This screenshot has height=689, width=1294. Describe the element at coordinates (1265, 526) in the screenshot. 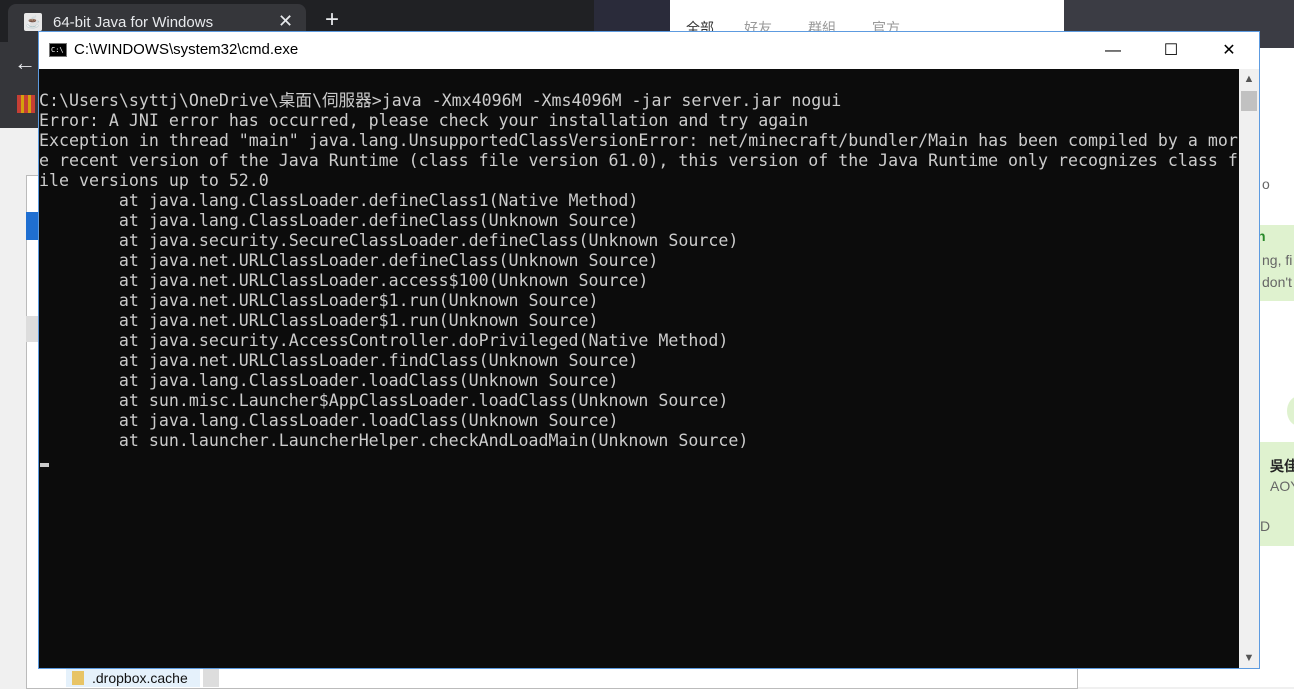

I see `chat-snippet: D` at that location.